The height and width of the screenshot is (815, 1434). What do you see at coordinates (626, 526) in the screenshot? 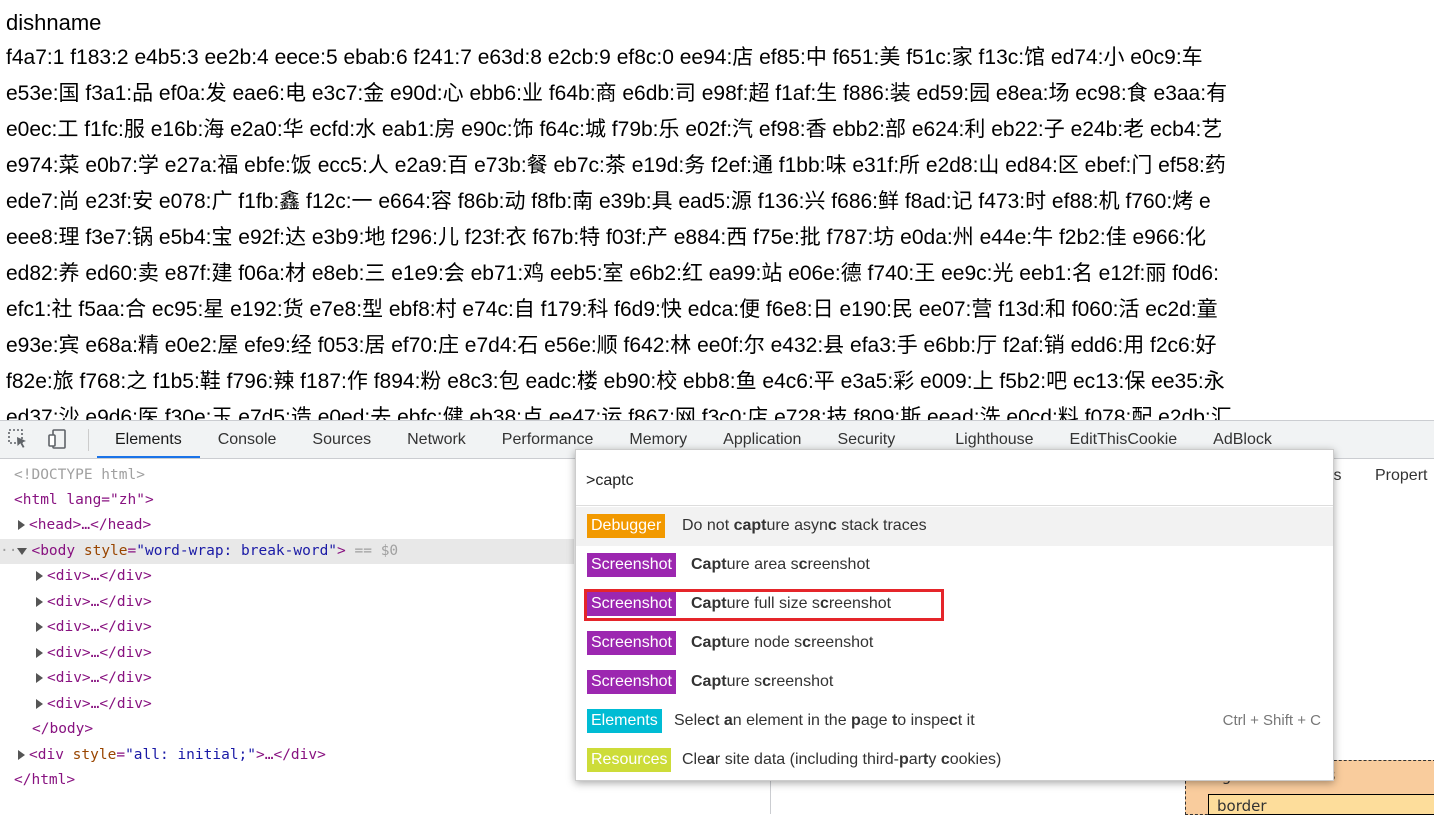
I see `category-badge: Debugger` at bounding box center [626, 526].